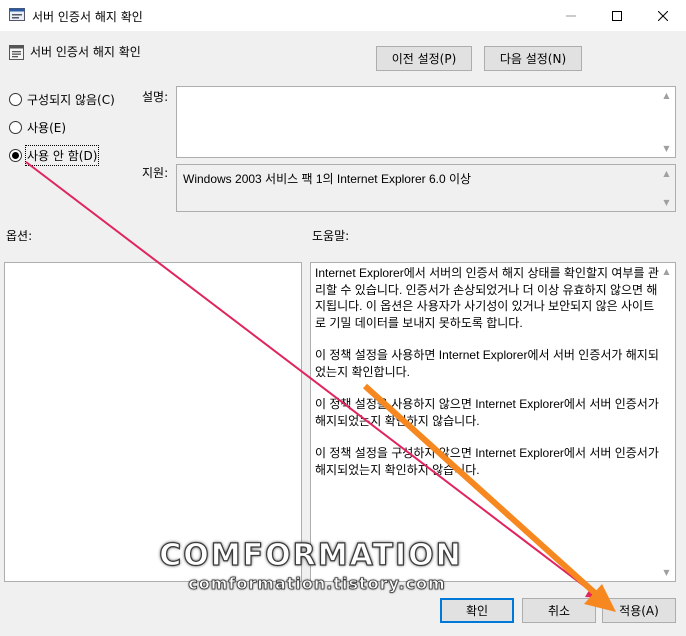 This screenshot has width=686, height=636. I want to click on next-setting-button: 다음 설정(N), so click(533, 58).